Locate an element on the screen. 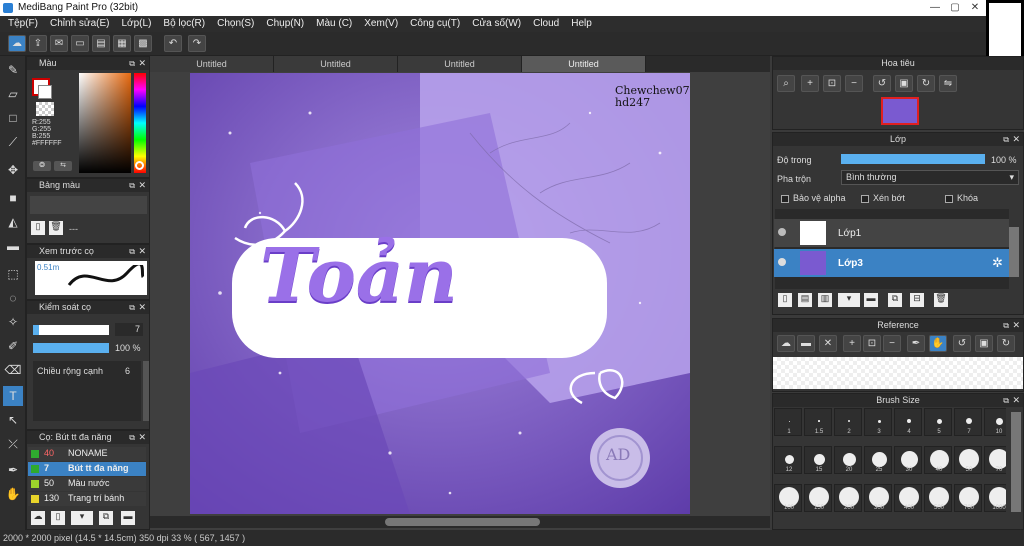 The height and width of the screenshot is (546, 1024). brush-size-cell: 200 is located at coordinates (848, 498).